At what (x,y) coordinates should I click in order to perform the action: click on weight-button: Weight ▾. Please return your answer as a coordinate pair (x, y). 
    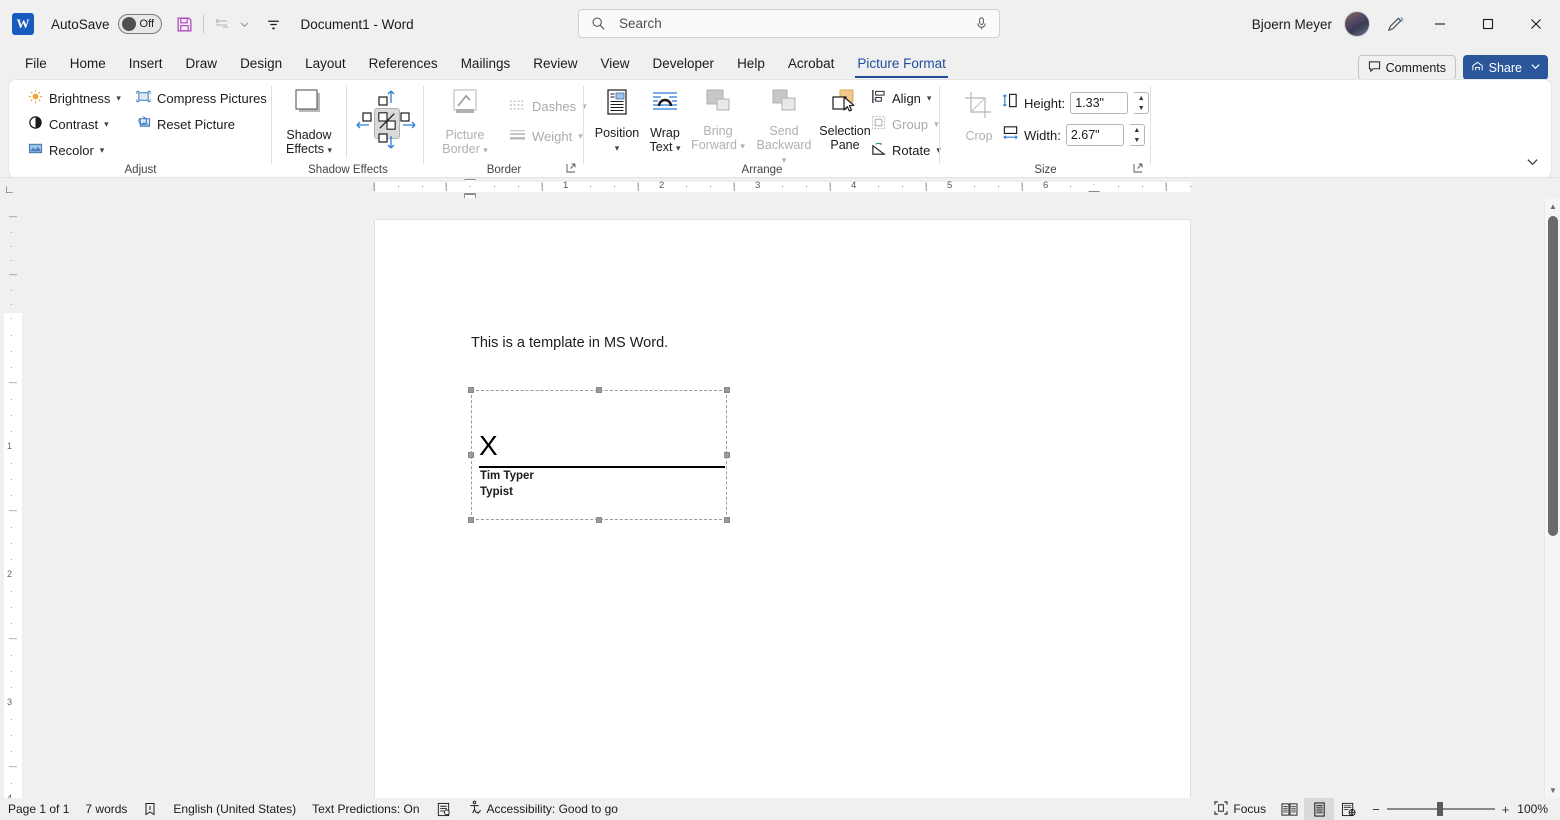
    Looking at the image, I should click on (546, 136).